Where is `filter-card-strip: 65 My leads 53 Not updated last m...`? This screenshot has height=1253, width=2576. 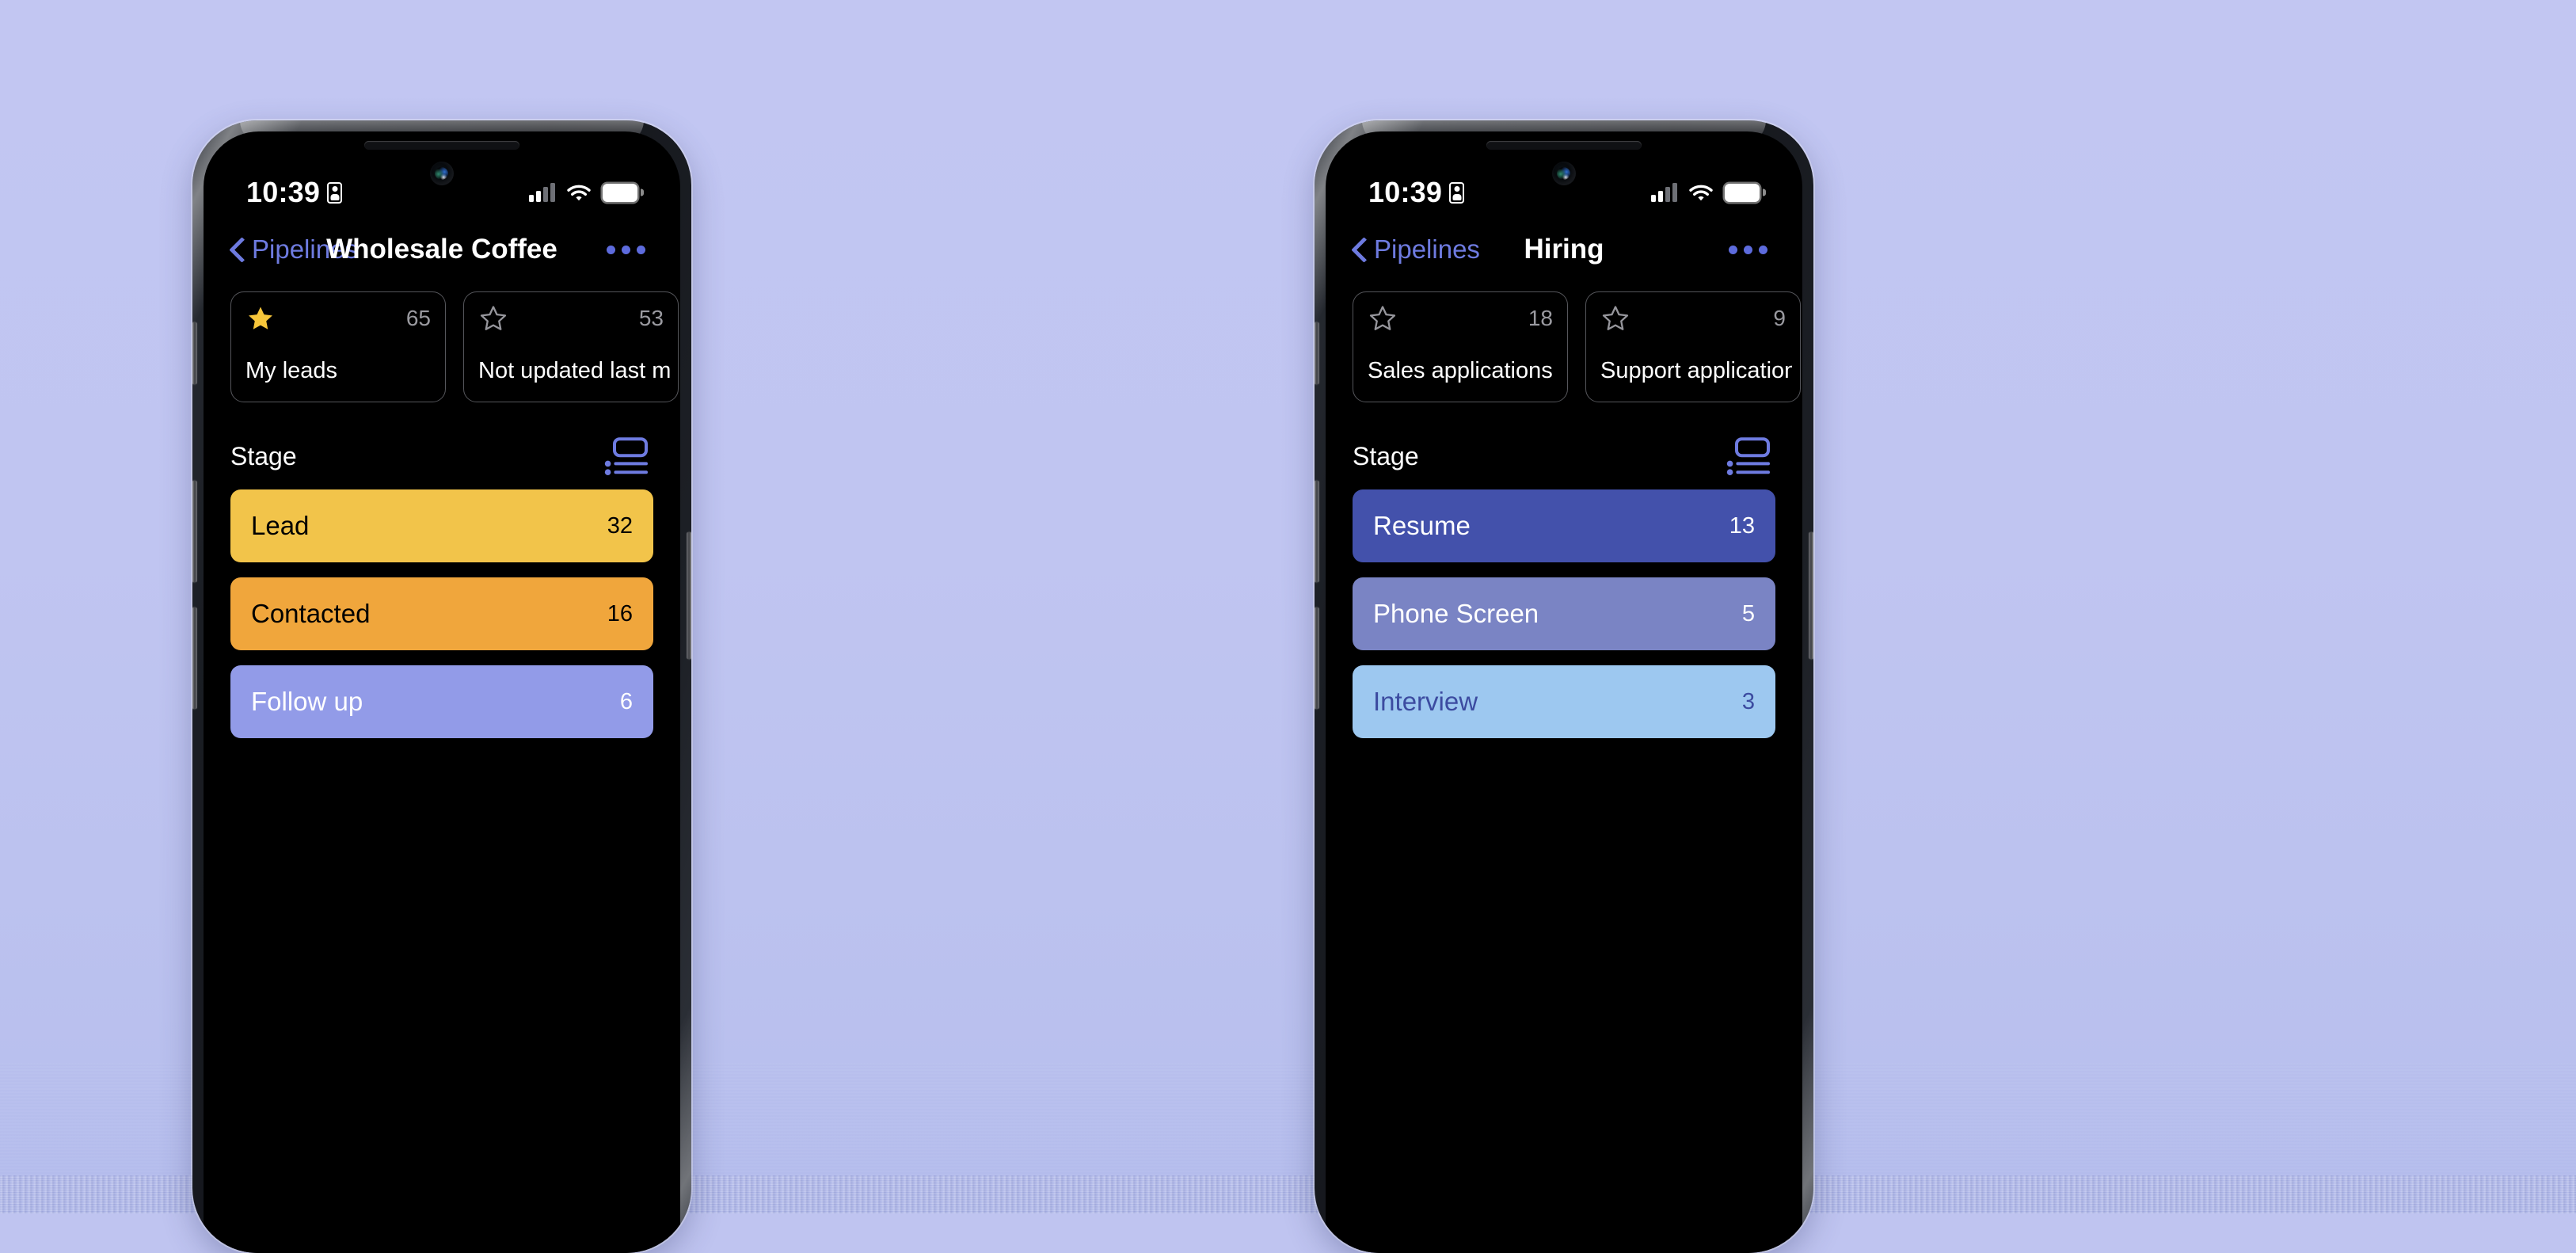 filter-card-strip: 65 My leads 53 Not updated last m... is located at coordinates (442, 347).